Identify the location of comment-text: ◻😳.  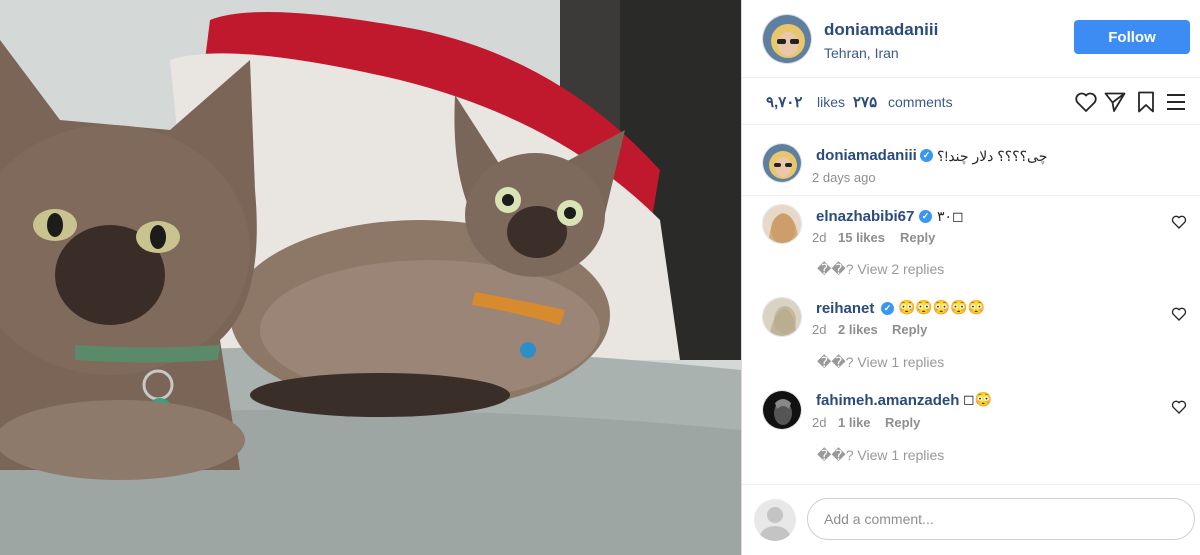
(978, 399).